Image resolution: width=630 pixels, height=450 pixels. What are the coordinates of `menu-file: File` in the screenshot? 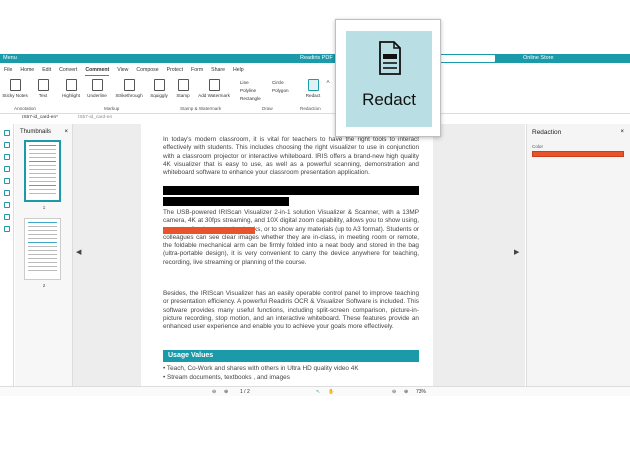 It's located at (8, 71).